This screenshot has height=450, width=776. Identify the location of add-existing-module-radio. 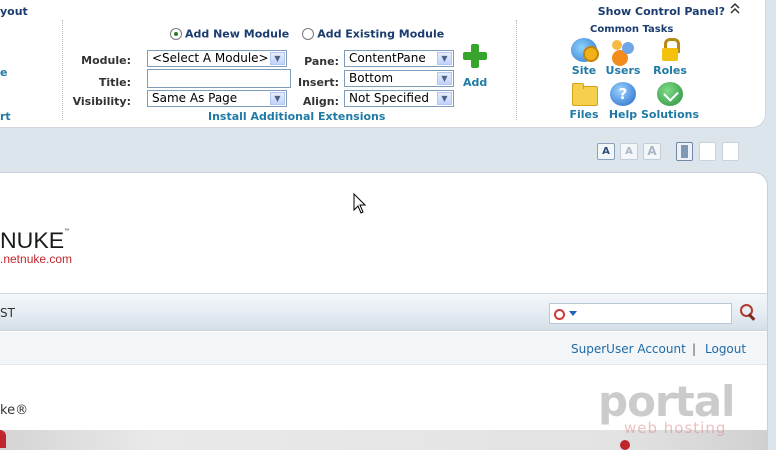
(308, 34).